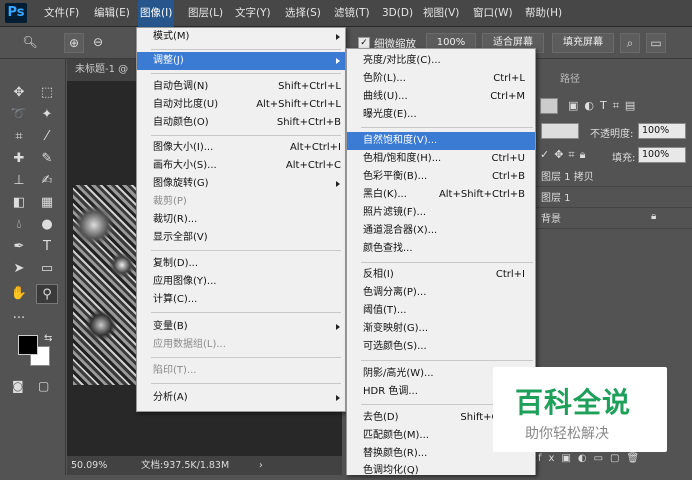  Describe the element at coordinates (47, 115) in the screenshot. I see `magic-wand-icon: ✦` at that location.